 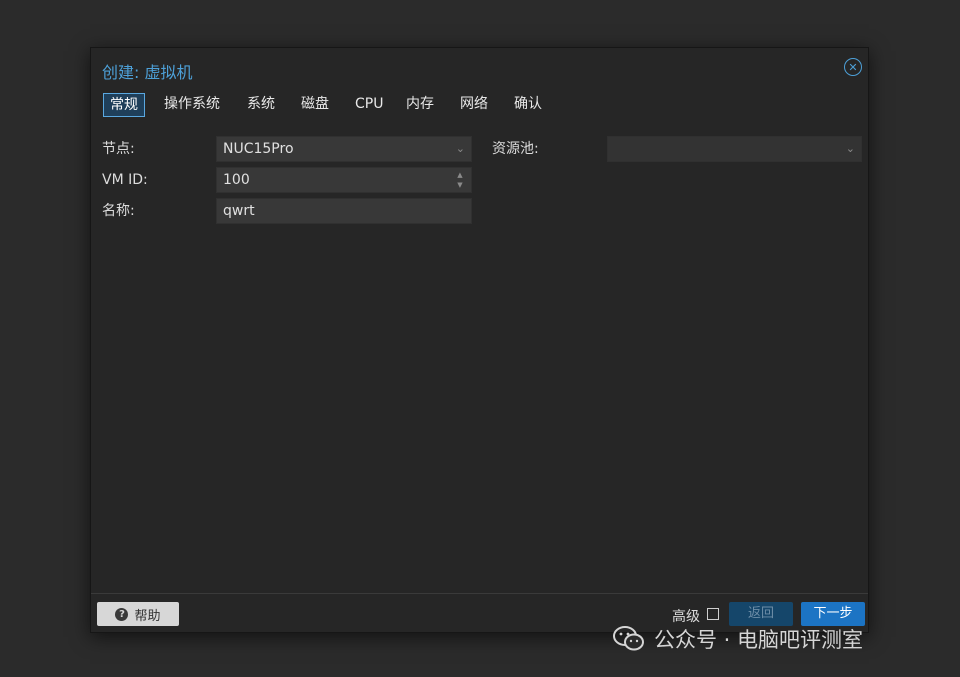 I want to click on question-icon: ?, so click(x=122, y=614).